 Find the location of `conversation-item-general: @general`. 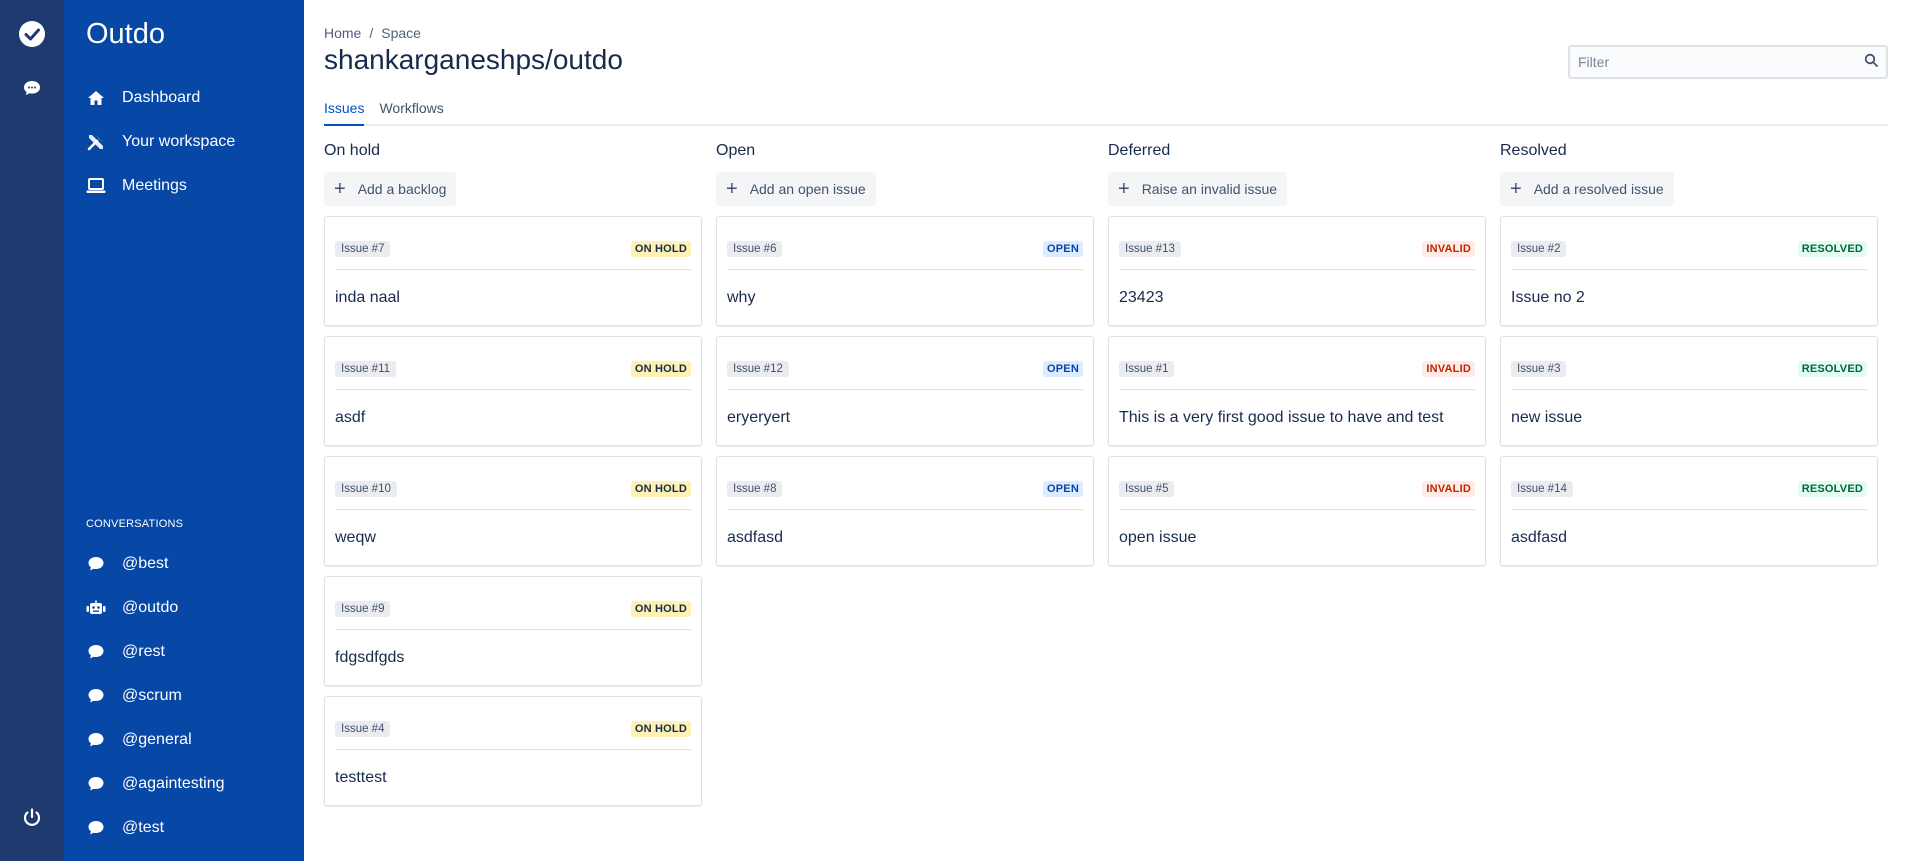

conversation-item-general: @general is located at coordinates (191, 740).